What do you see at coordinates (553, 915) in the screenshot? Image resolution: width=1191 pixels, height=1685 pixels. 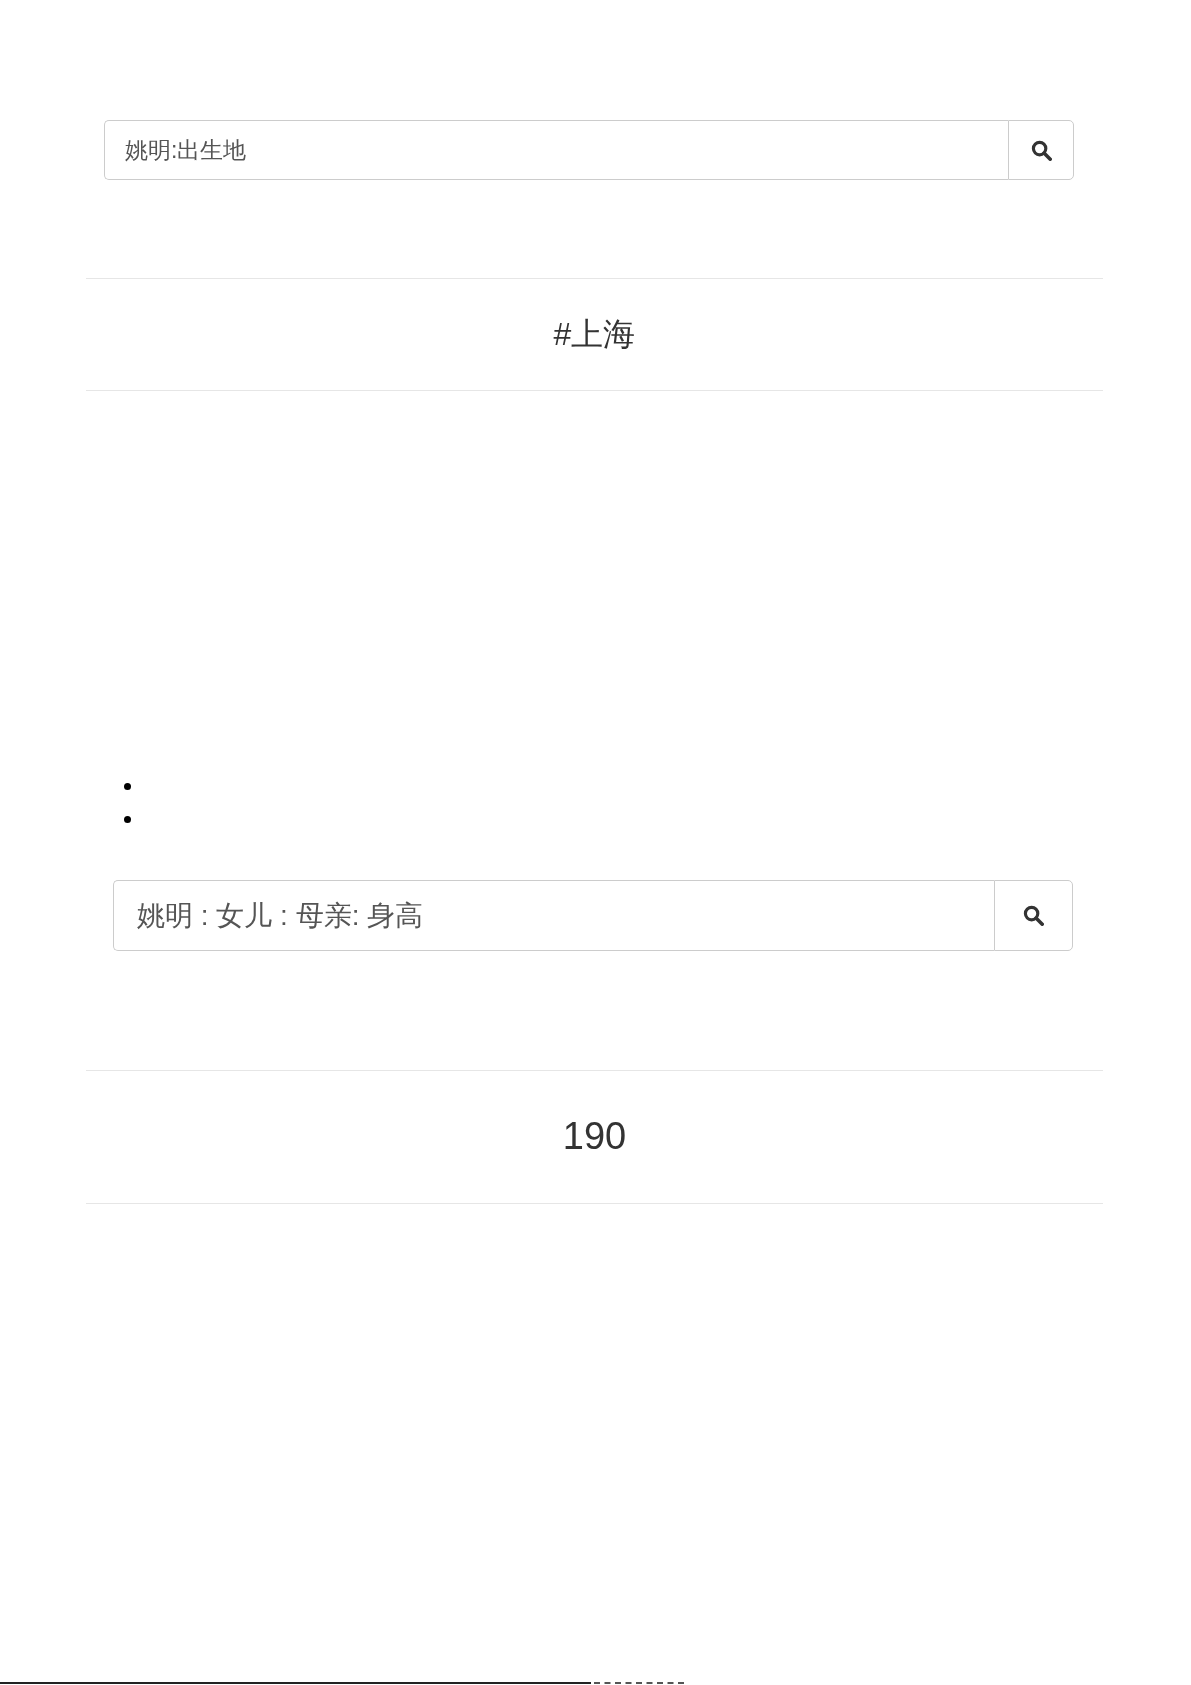 I see `search-field: 姚明 : 女儿 : 母亲: 身高` at bounding box center [553, 915].